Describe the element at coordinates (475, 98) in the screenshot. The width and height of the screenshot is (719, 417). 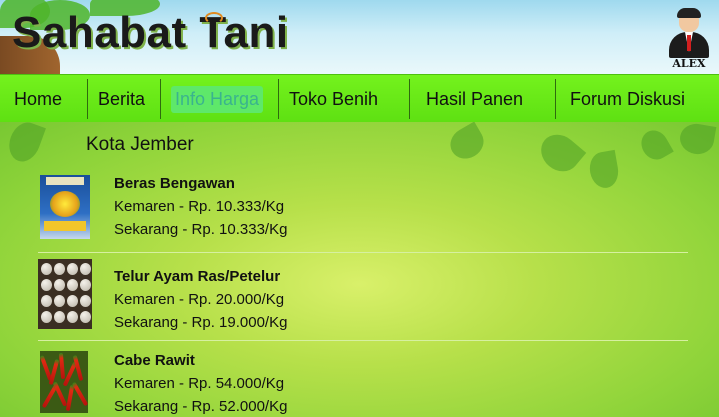
I see `nav-item-label: Hasil Panen` at that location.